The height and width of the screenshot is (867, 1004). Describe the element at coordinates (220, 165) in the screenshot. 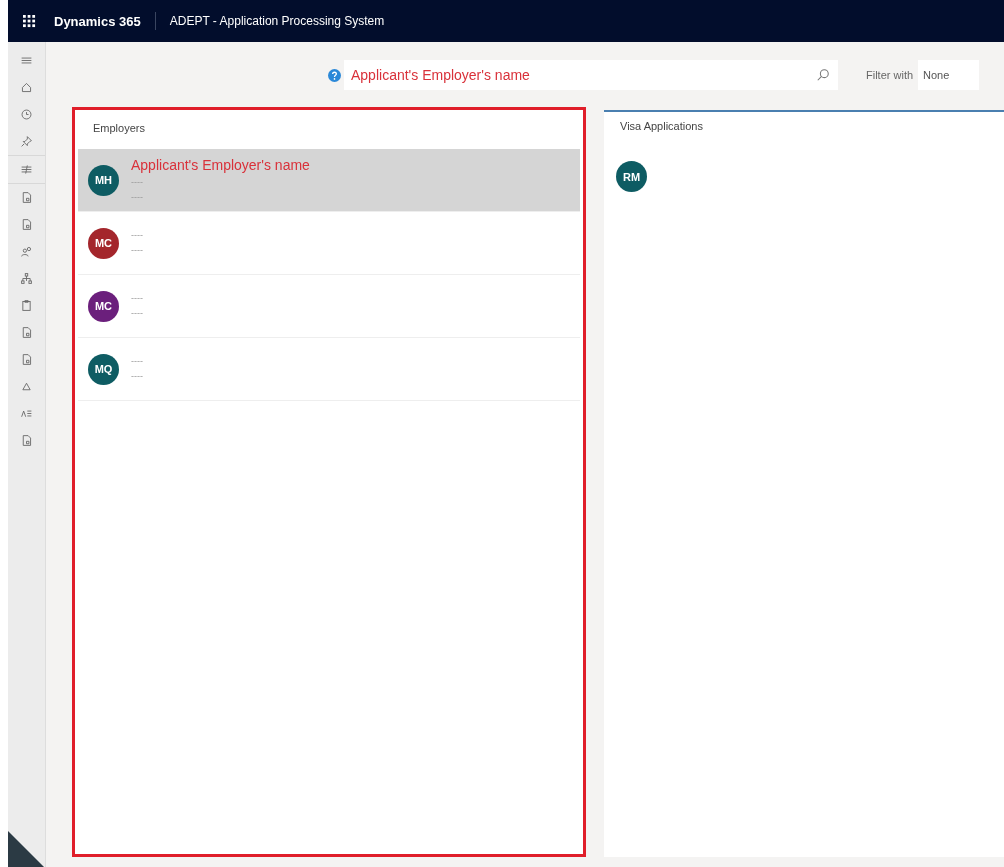

I see `employer-name: Applicant's Employer's name` at that location.